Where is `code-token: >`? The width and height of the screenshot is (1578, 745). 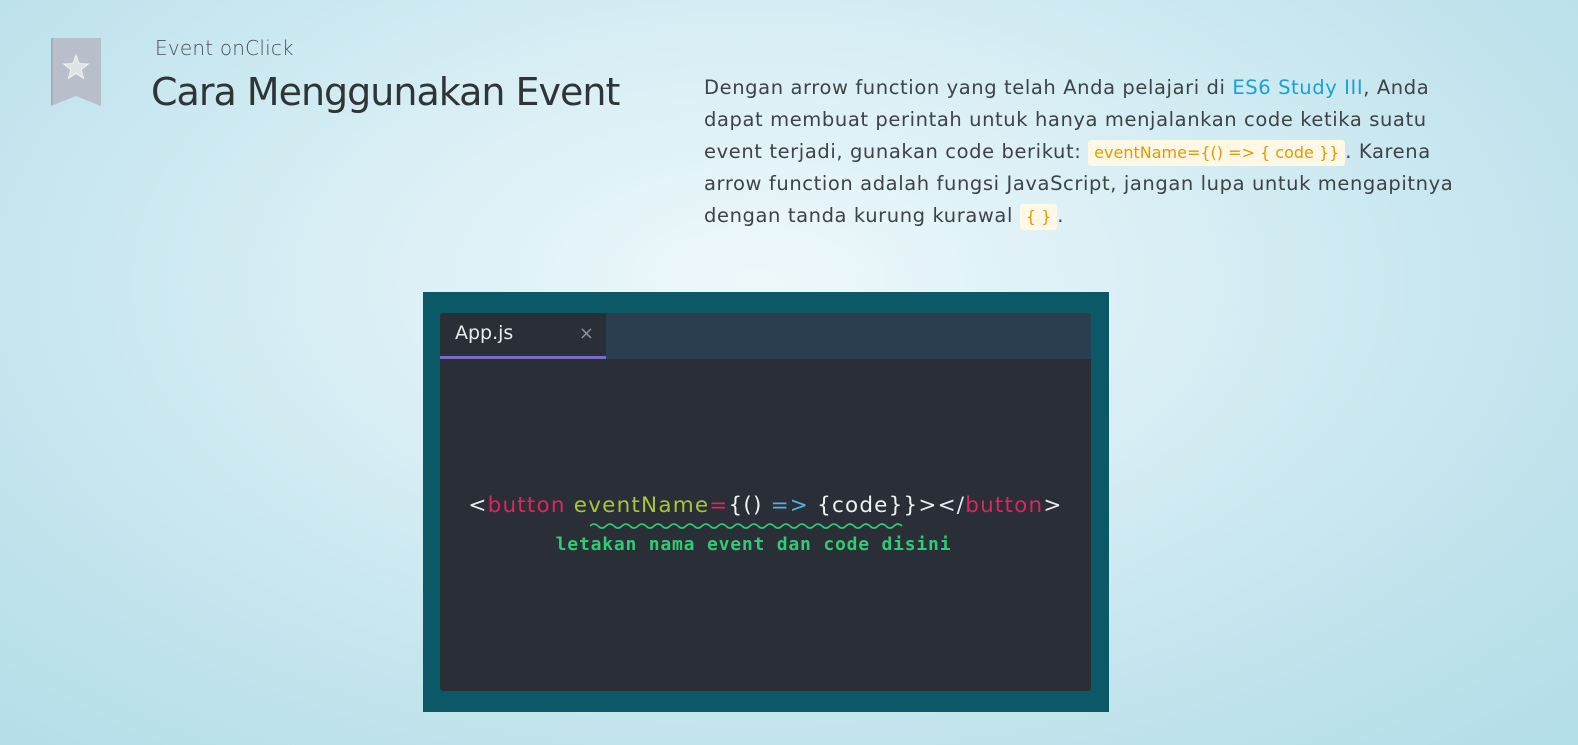 code-token: > is located at coordinates (1053, 505).